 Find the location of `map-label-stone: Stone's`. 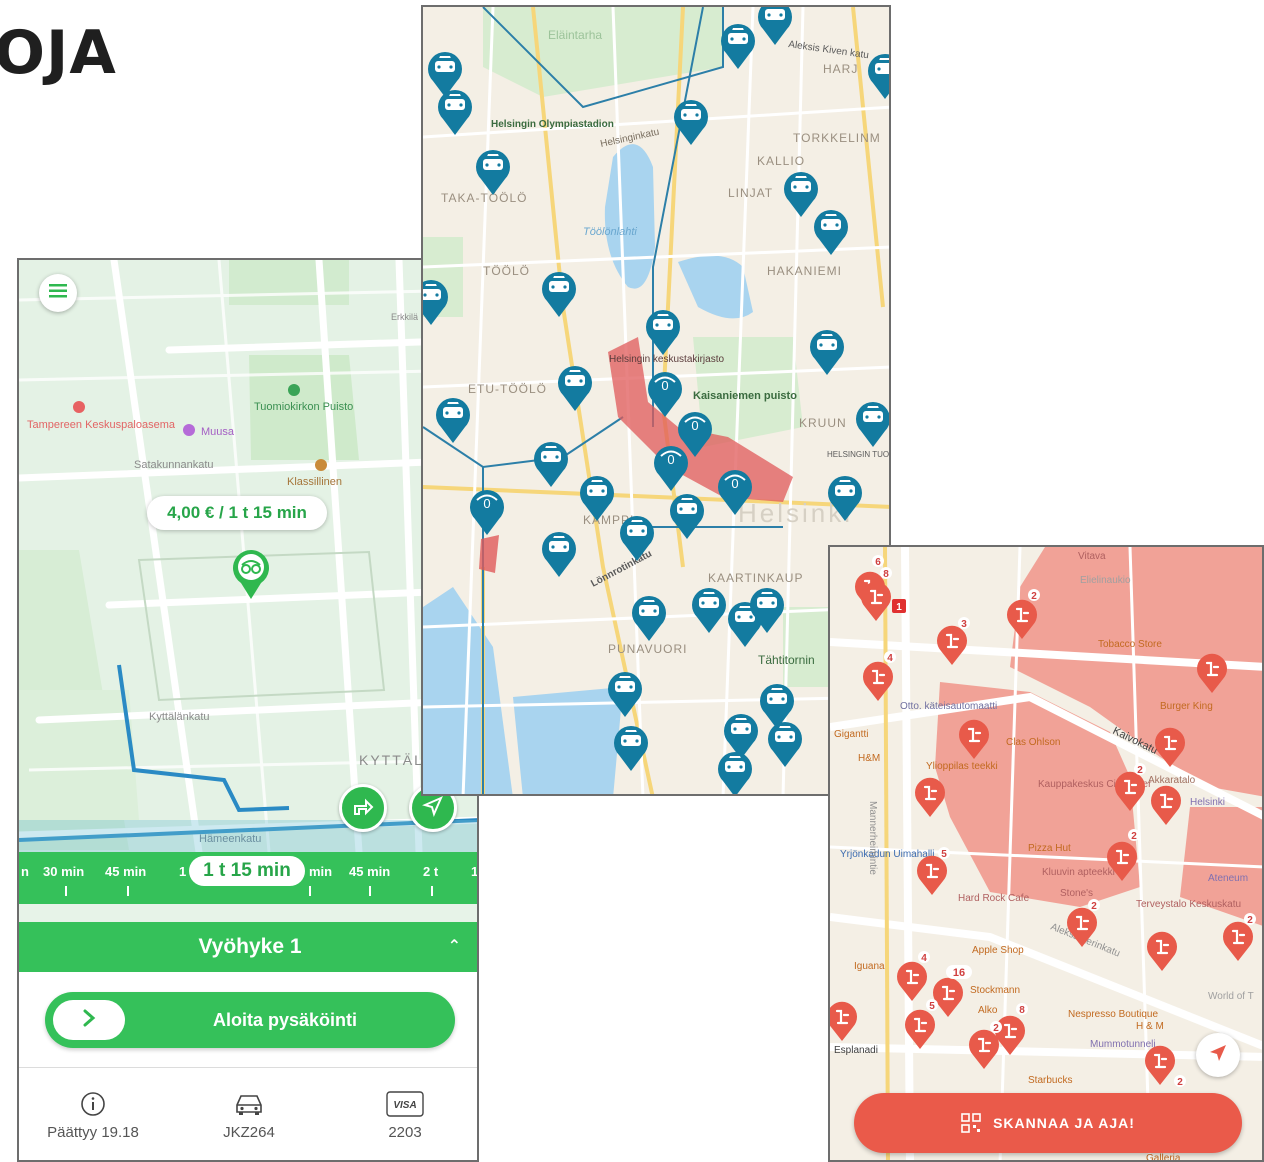

map-label-stone: Stone's is located at coordinates (1076, 893).